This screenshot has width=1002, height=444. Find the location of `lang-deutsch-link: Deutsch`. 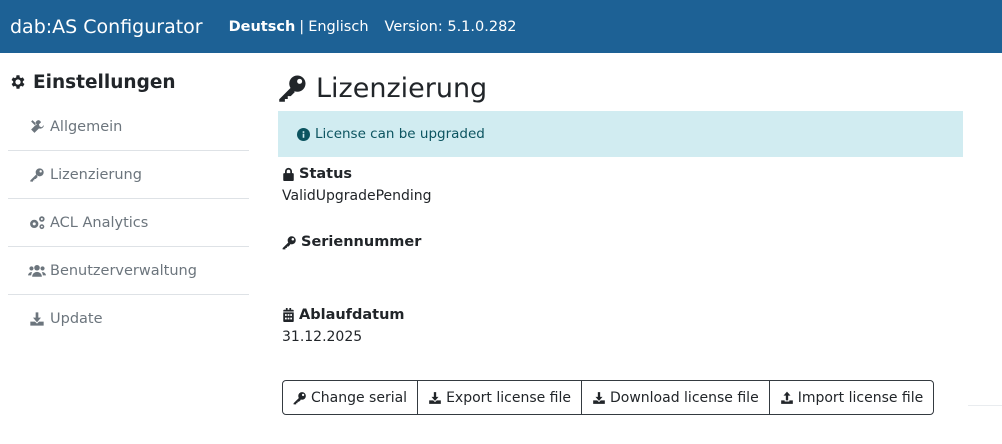

lang-deutsch-link: Deutsch is located at coordinates (262, 27).